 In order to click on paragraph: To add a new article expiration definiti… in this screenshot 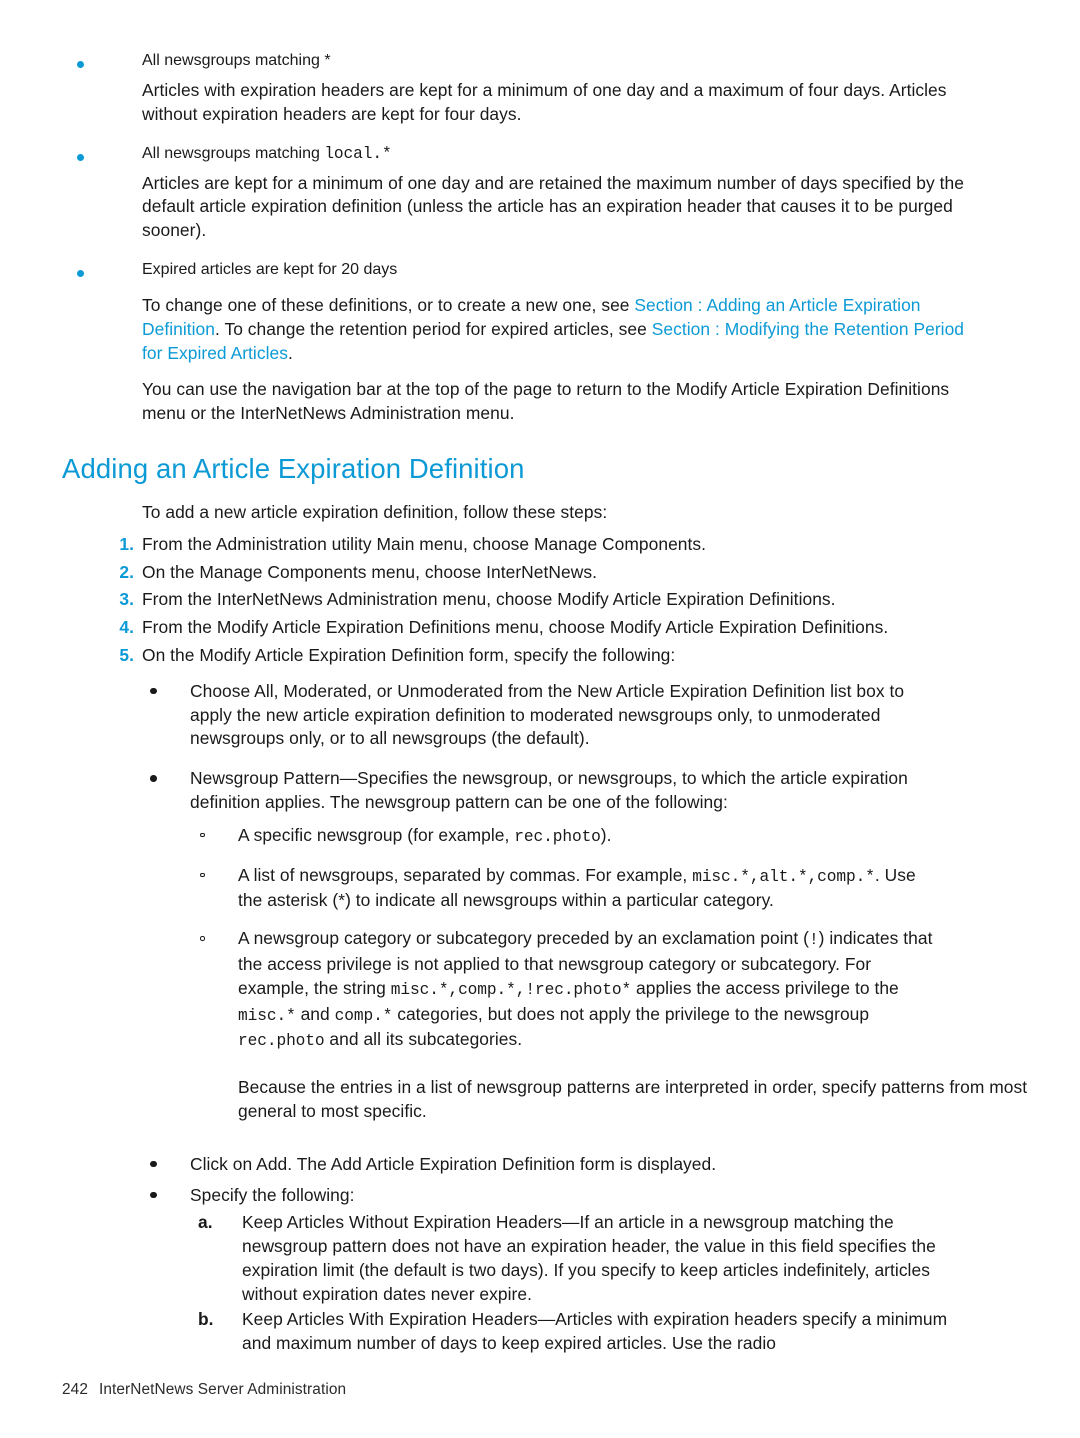, I will do `click(375, 511)`.